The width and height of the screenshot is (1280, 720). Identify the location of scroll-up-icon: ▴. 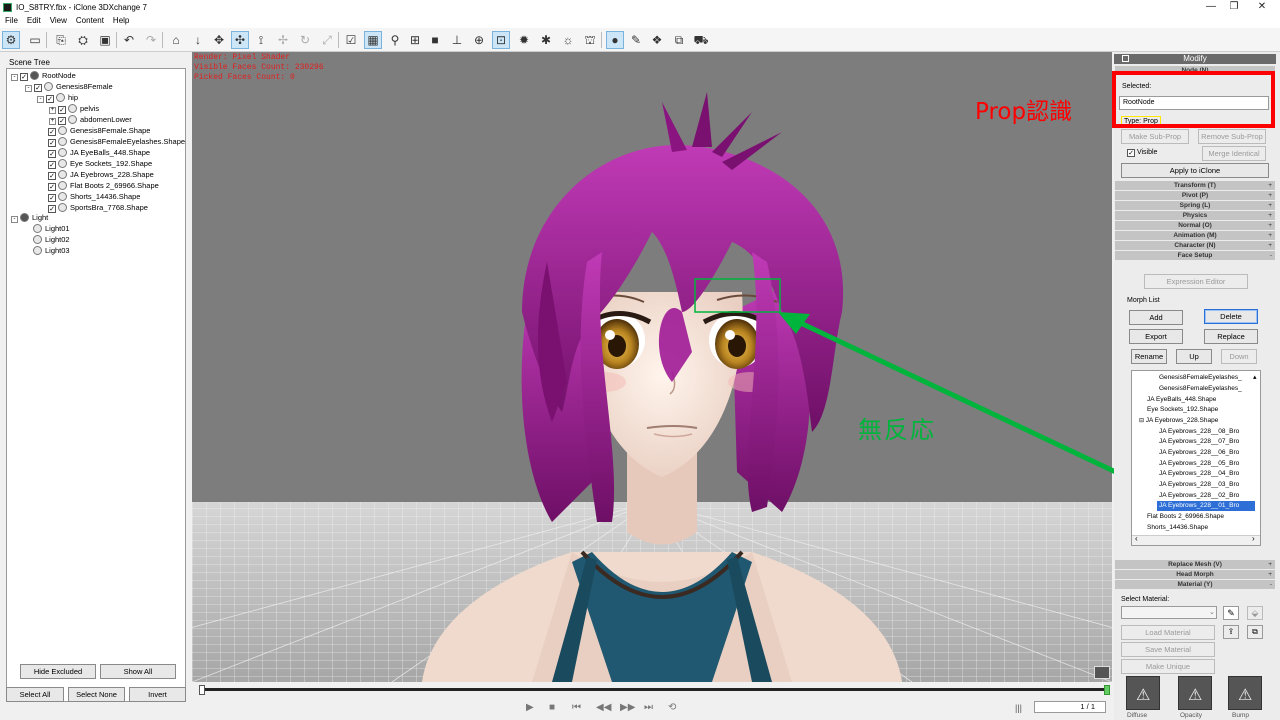
(1255, 377).